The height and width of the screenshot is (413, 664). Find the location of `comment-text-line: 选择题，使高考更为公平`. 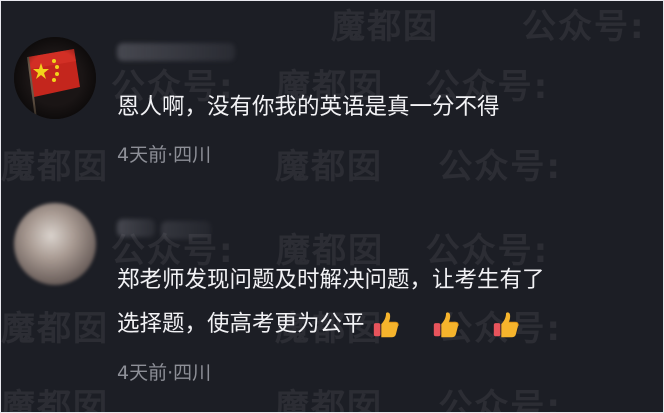

comment-text-line: 选择题，使高考更为公平 is located at coordinates (241, 324).